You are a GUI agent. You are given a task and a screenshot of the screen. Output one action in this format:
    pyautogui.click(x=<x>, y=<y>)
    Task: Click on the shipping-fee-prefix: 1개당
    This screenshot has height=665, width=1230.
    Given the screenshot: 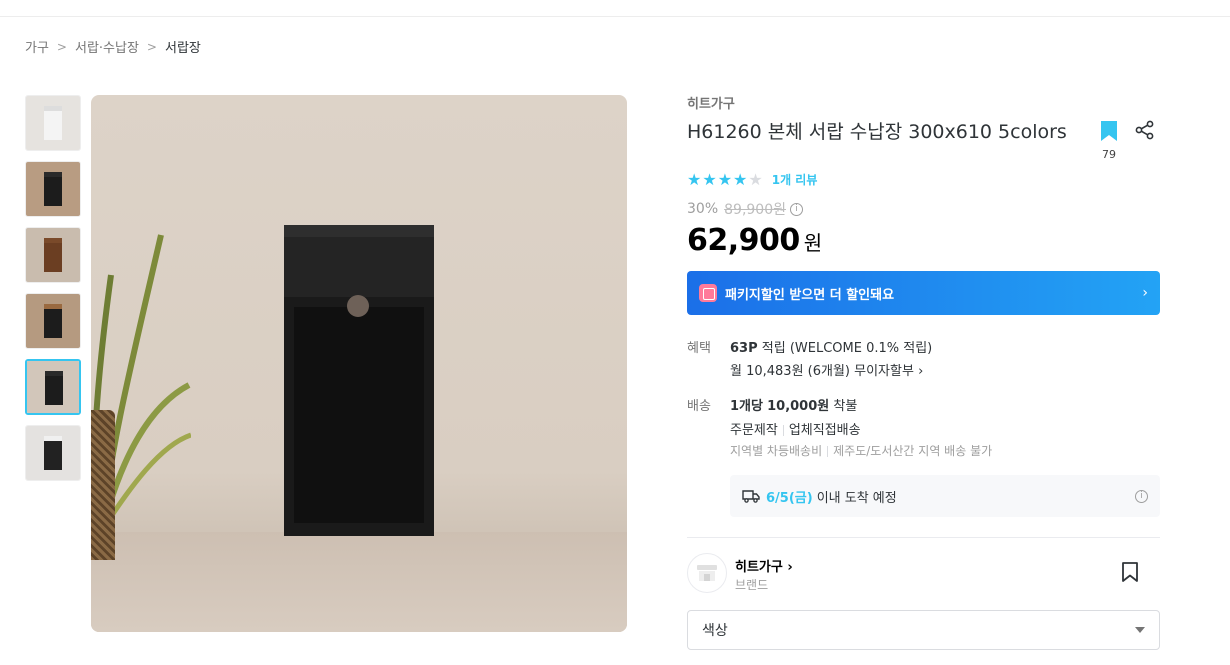 What is the action you would take?
    pyautogui.click(x=746, y=406)
    